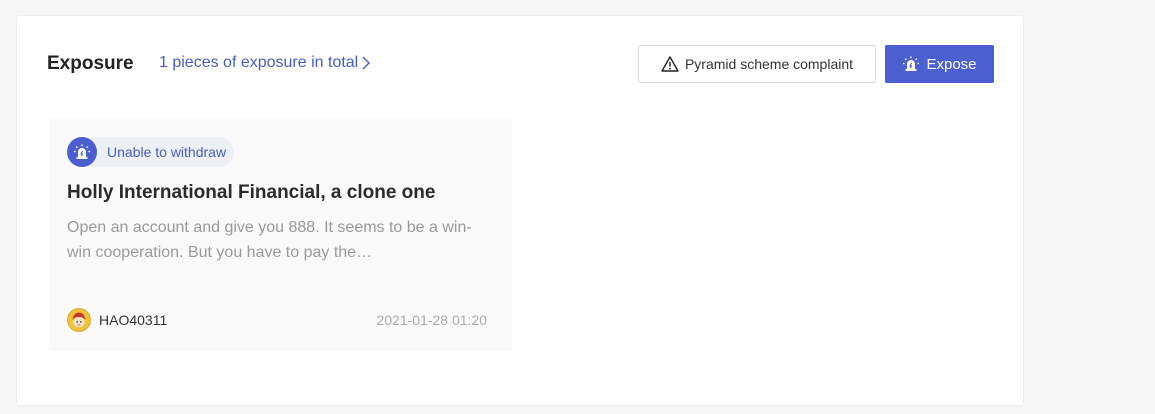 Image resolution: width=1155 pixels, height=414 pixels. I want to click on author-info: HAO40311, so click(117, 320).